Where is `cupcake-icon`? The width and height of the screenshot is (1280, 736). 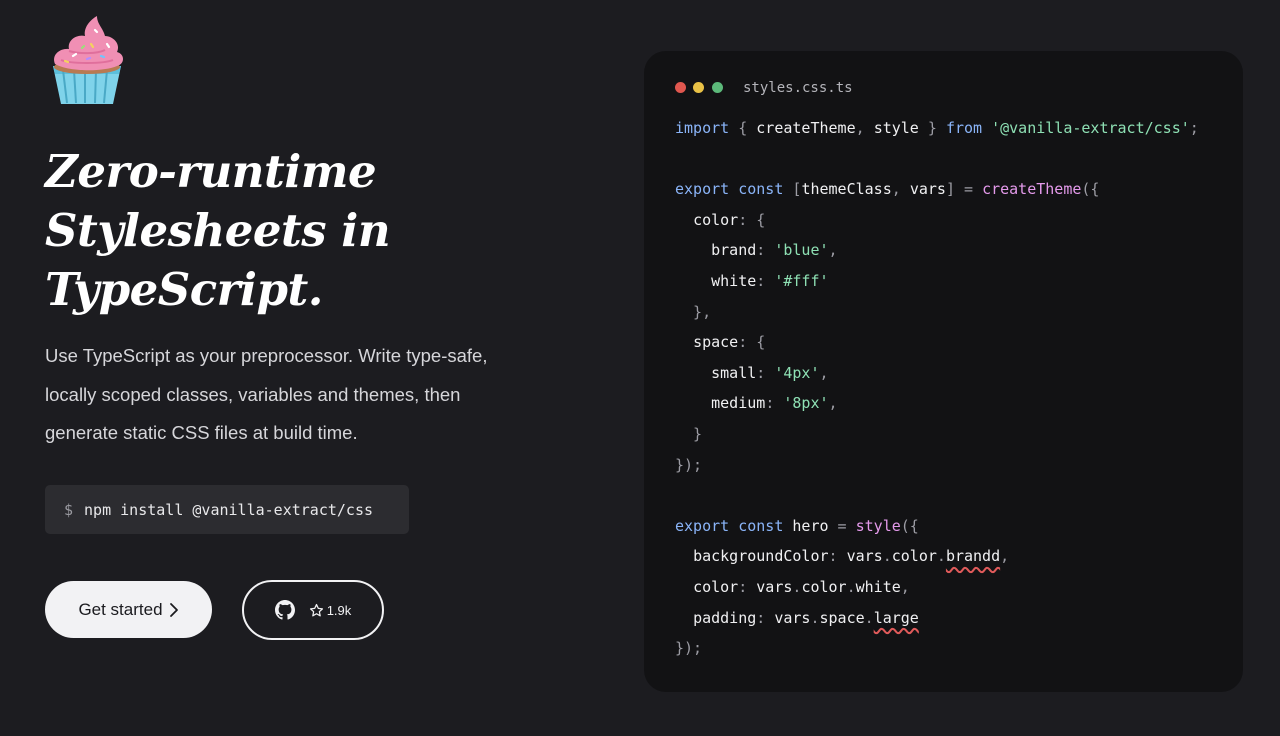 cupcake-icon is located at coordinates (87, 60).